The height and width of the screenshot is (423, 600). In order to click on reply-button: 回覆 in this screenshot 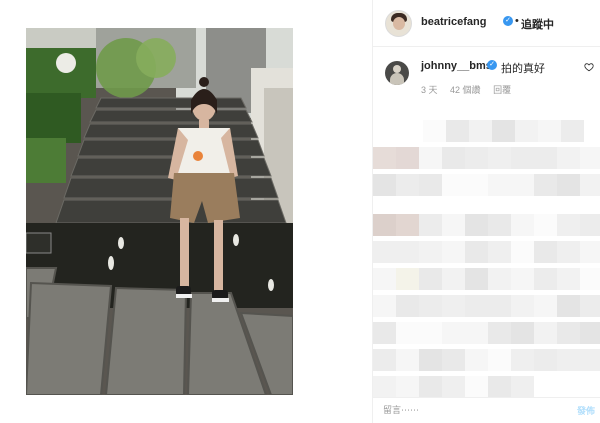, I will do `click(502, 90)`.